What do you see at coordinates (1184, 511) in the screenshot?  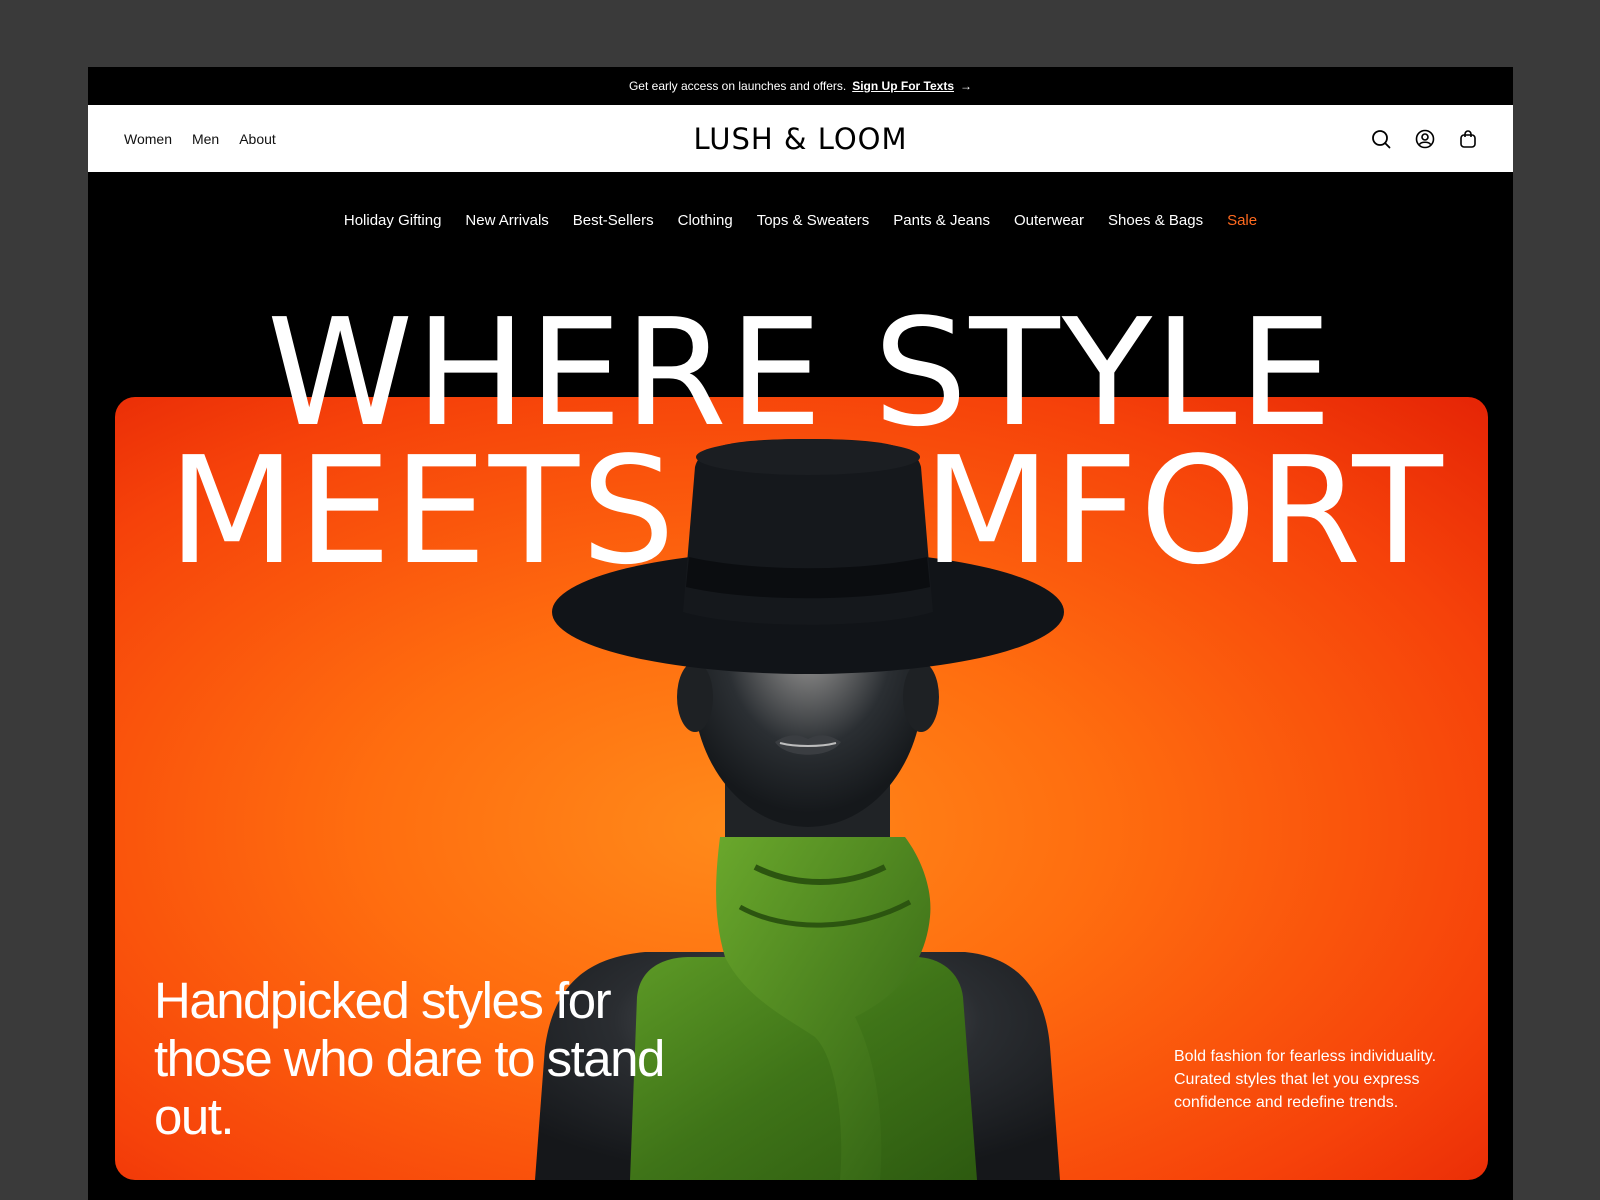 I see `hero-headline-word-mfort: MFORT` at bounding box center [1184, 511].